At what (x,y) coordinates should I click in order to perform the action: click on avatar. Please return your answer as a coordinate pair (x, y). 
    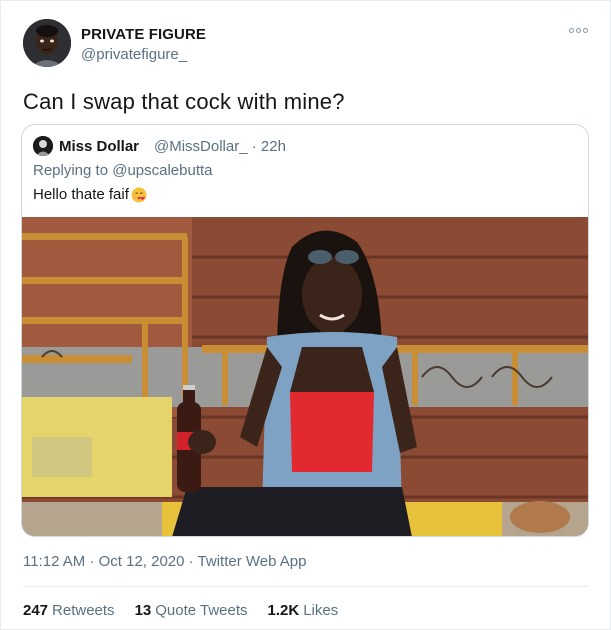
    Looking at the image, I should click on (47, 43).